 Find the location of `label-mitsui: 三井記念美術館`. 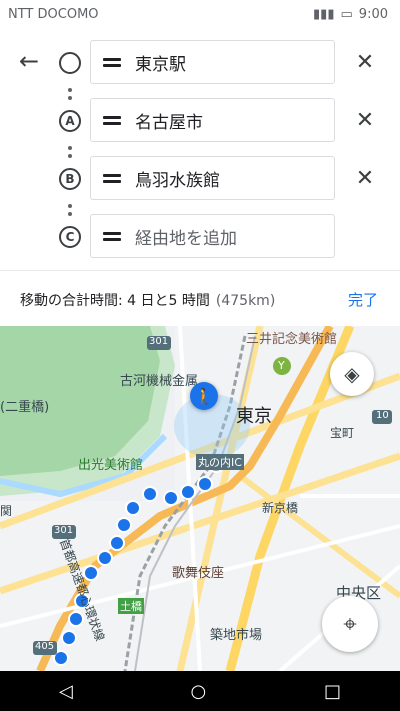

label-mitsui: 三井記念美術館 is located at coordinates (292, 339).